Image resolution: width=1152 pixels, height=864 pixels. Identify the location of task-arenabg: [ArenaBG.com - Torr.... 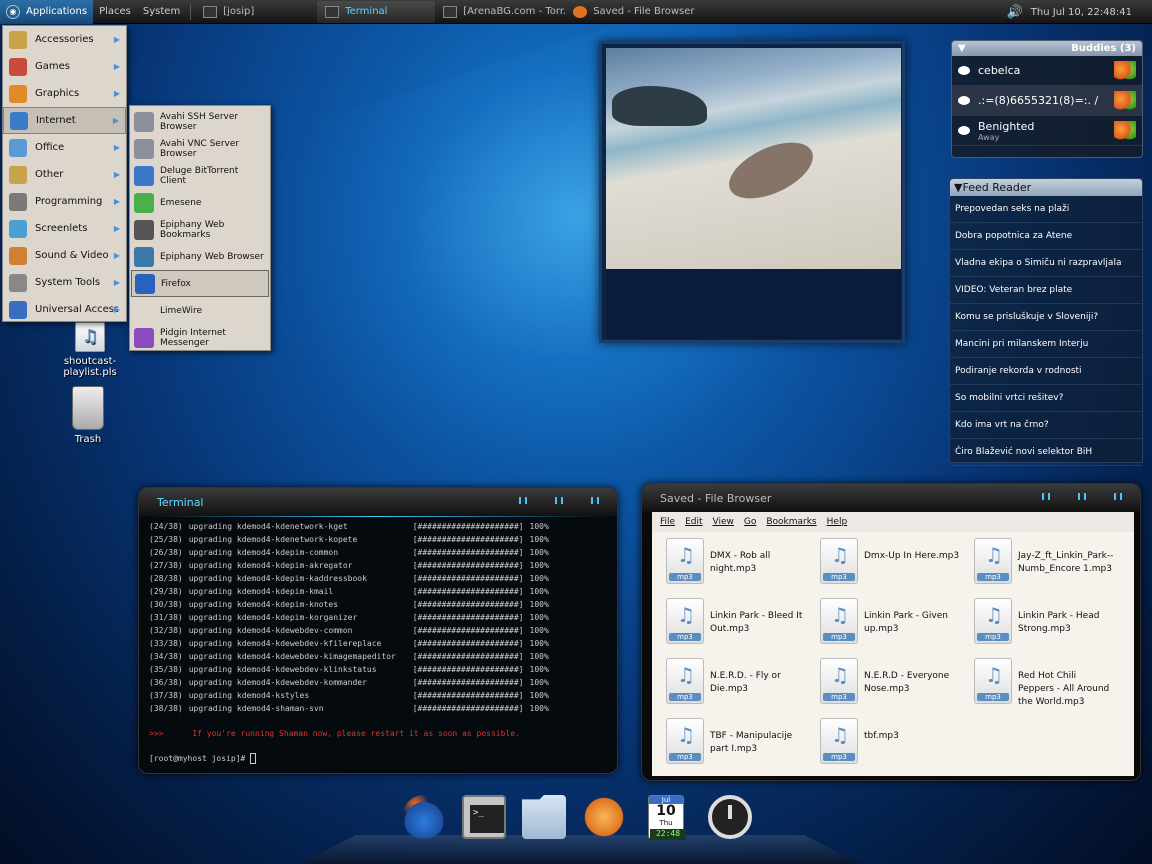
(500, 12).